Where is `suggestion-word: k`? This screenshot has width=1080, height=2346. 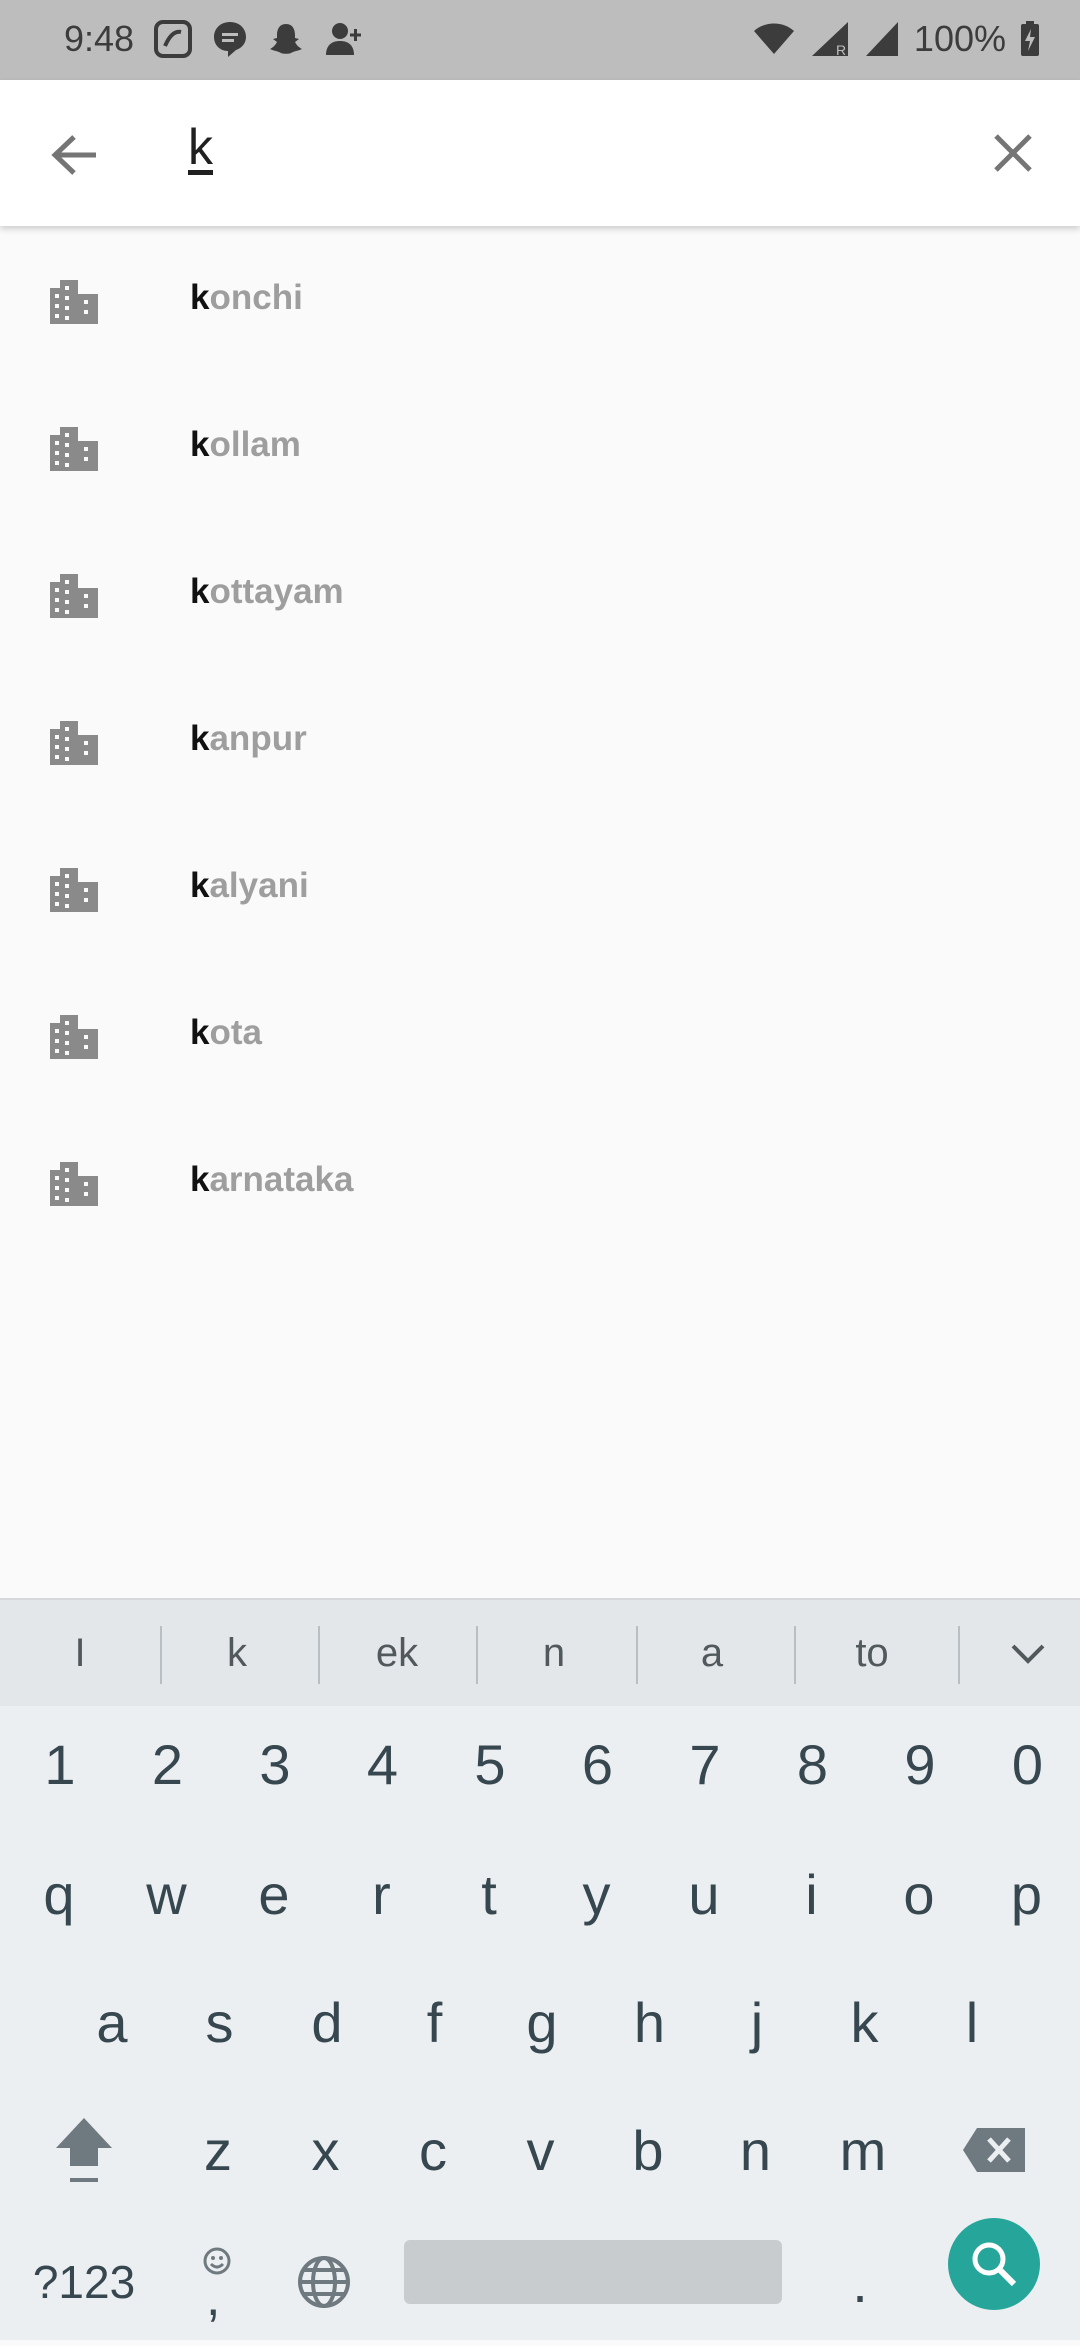 suggestion-word: k is located at coordinates (237, 1653).